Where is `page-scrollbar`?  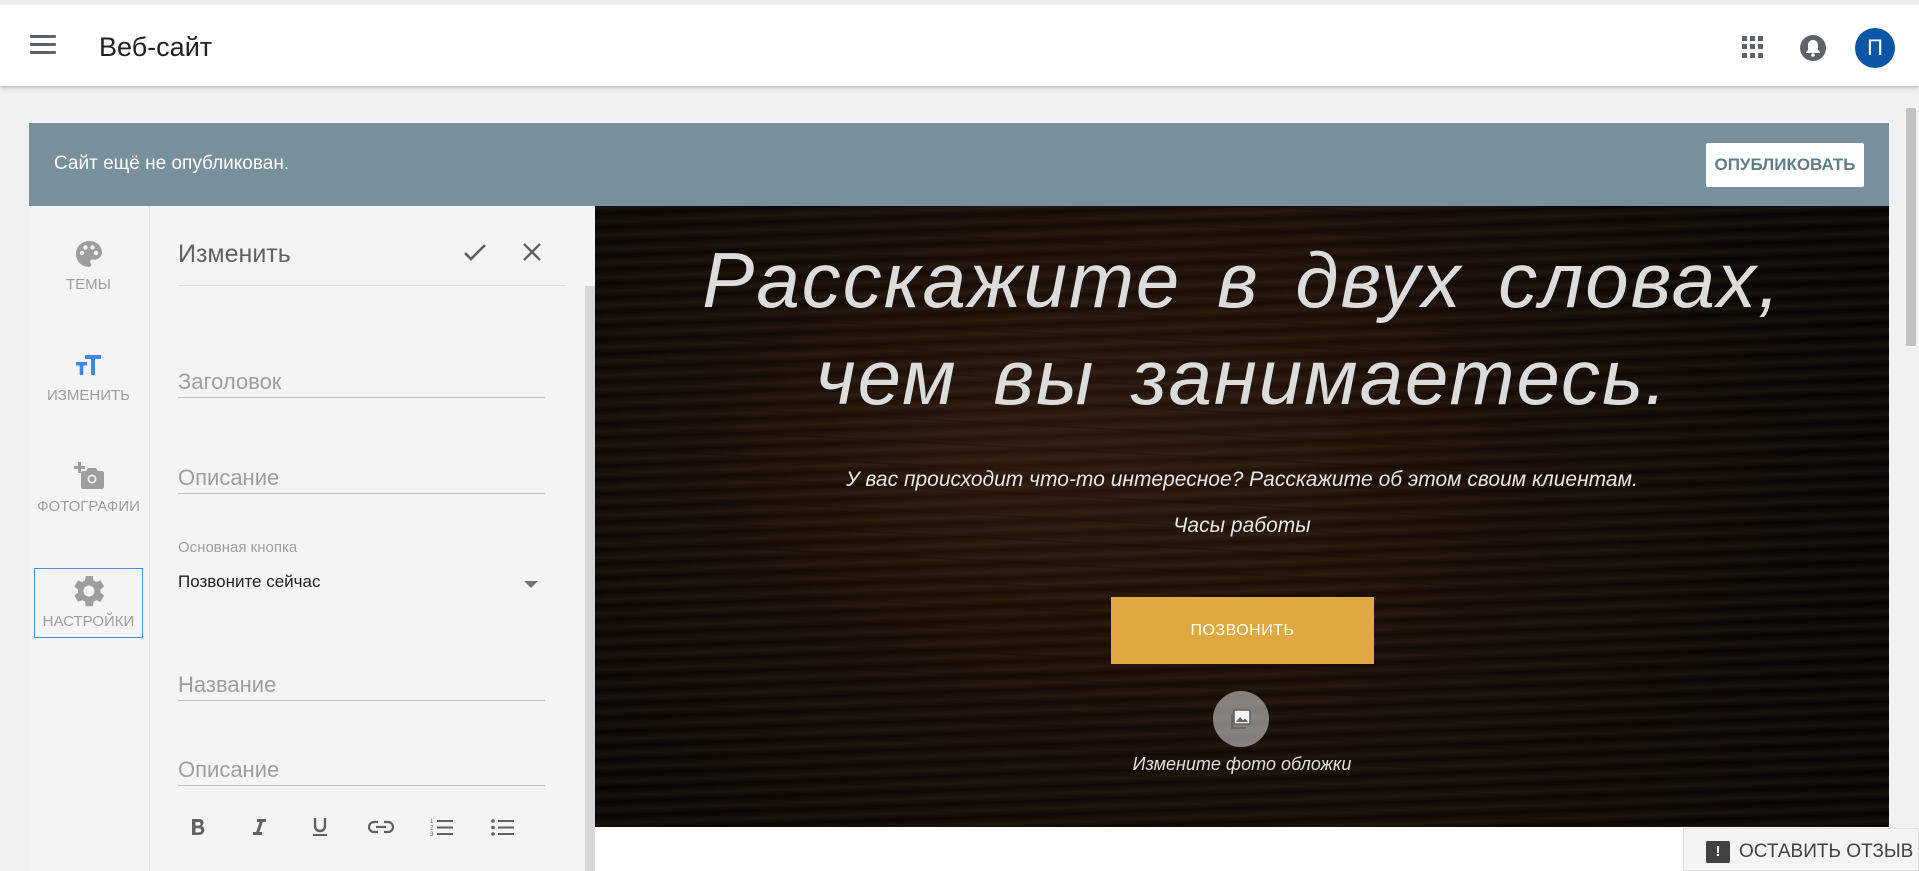 page-scrollbar is located at coordinates (1911, 227).